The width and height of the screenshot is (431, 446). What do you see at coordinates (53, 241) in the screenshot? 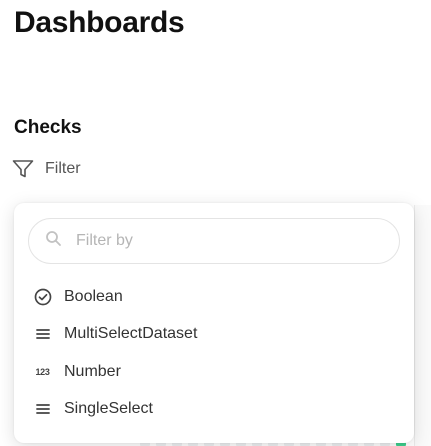
I see `search-icon` at bounding box center [53, 241].